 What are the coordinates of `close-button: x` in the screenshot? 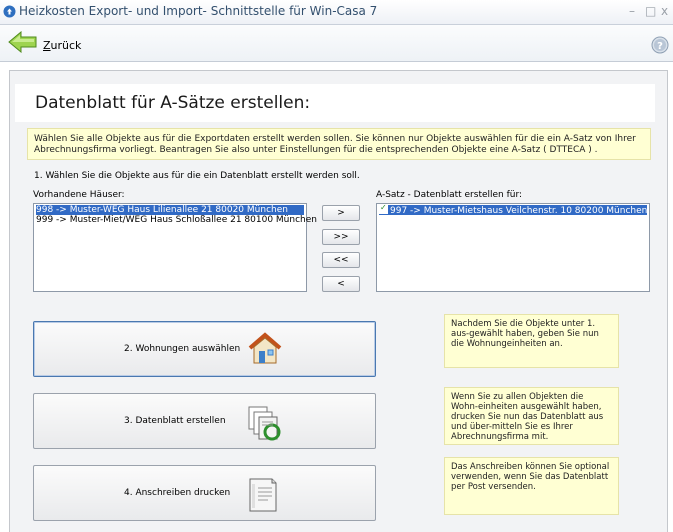 It's located at (664, 11).